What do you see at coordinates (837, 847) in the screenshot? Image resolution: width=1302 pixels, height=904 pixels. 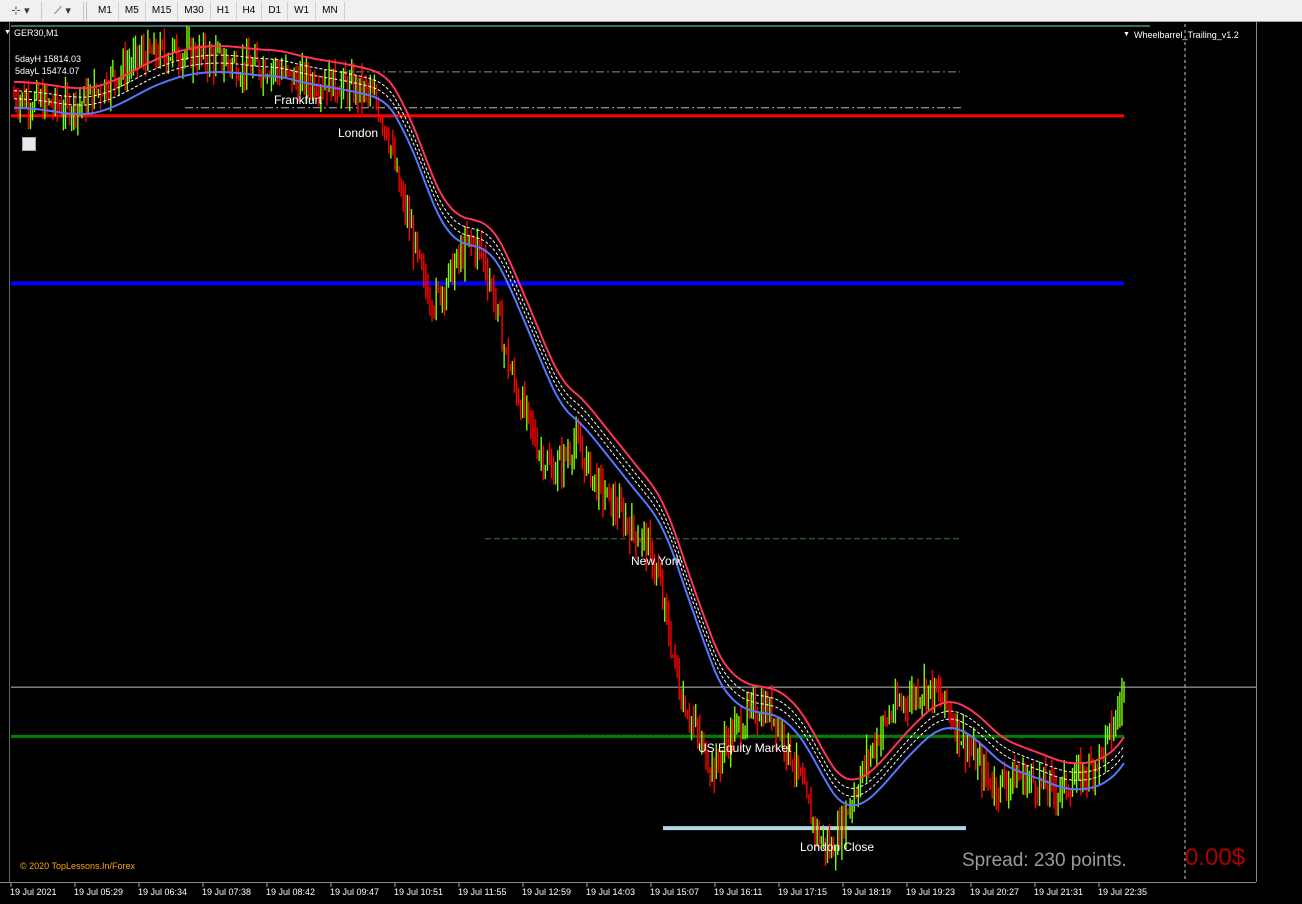 I see `session-label-london-close: London Close` at bounding box center [837, 847].